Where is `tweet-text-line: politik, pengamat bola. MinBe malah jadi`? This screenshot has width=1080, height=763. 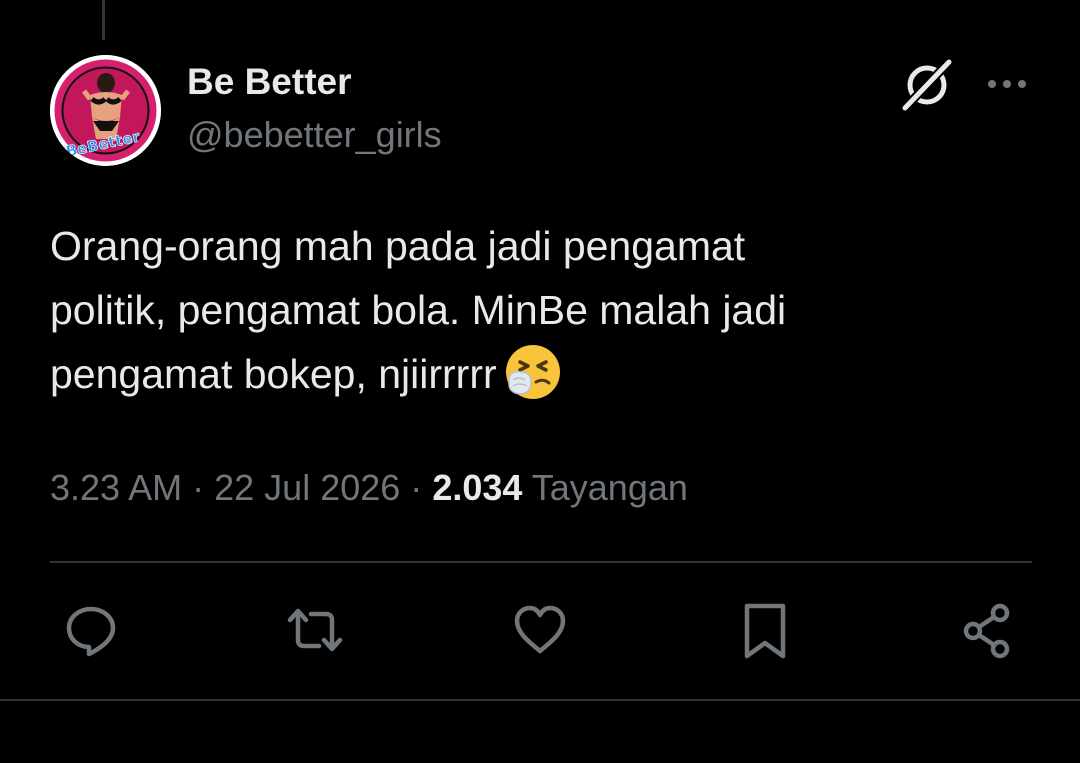
tweet-text-line: politik, pengamat bola. MinBe malah jadi is located at coordinates (418, 310).